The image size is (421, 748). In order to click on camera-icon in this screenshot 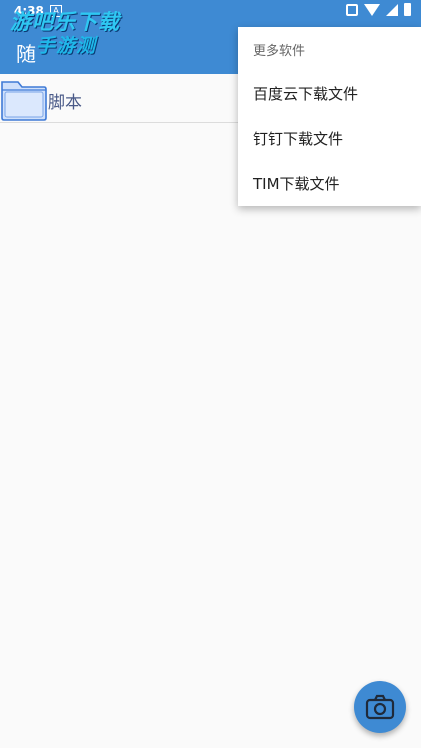, I will do `click(380, 707)`.